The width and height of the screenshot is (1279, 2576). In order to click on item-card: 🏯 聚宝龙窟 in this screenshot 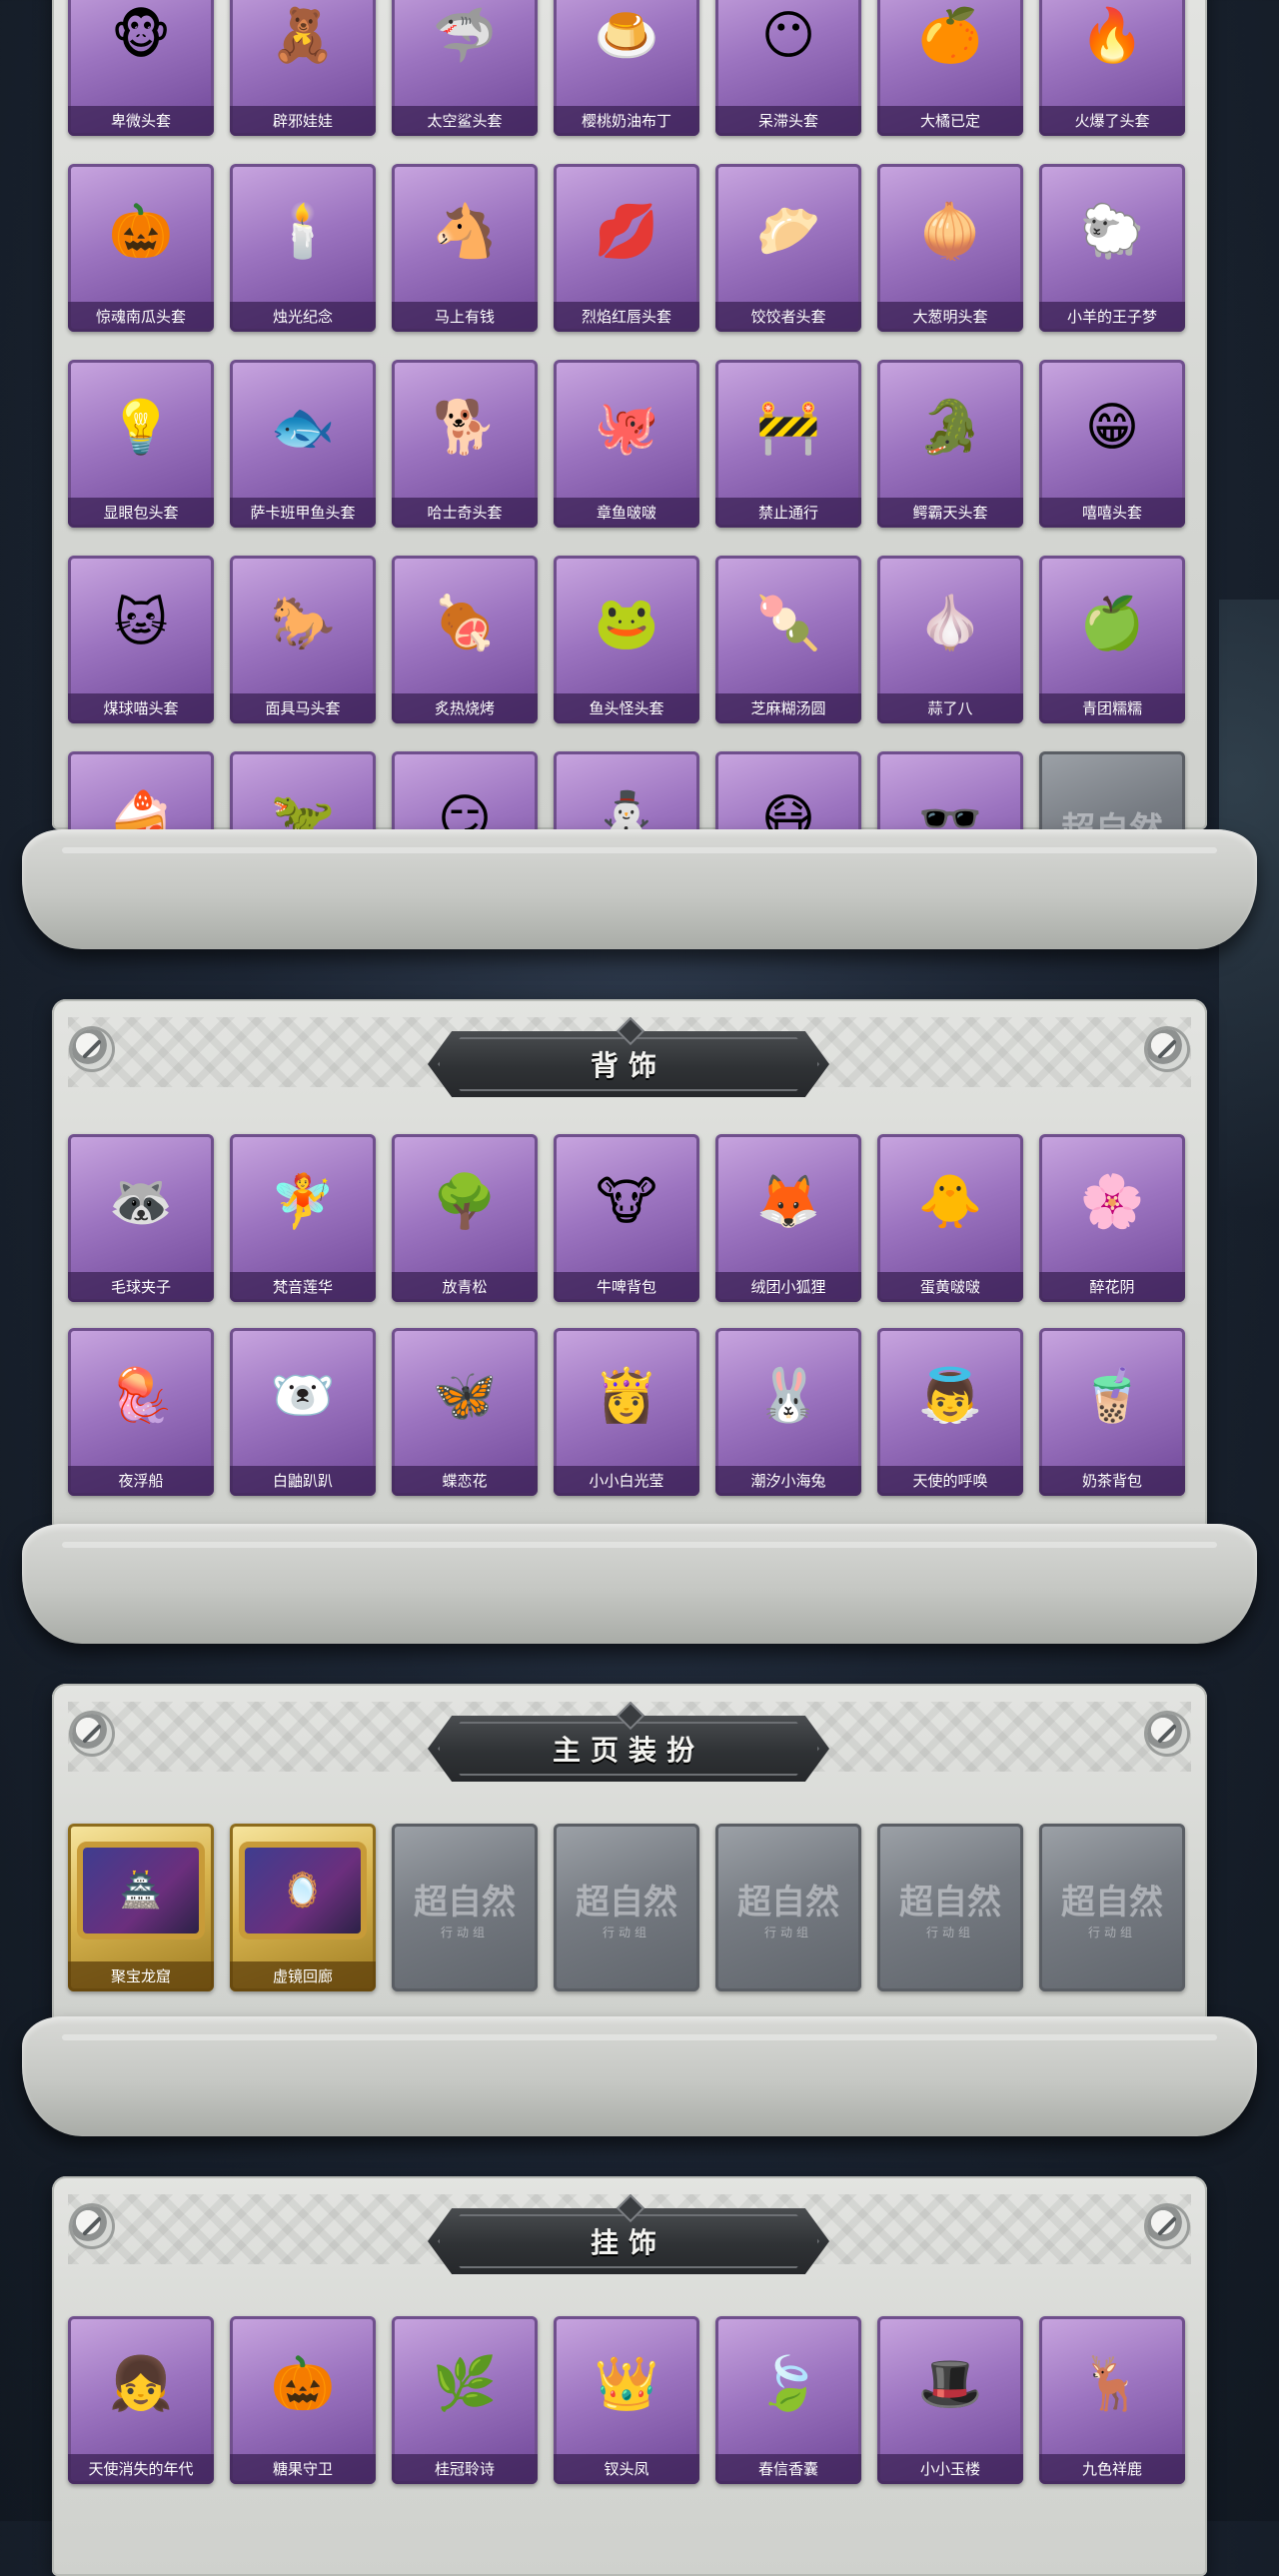, I will do `click(141, 1907)`.